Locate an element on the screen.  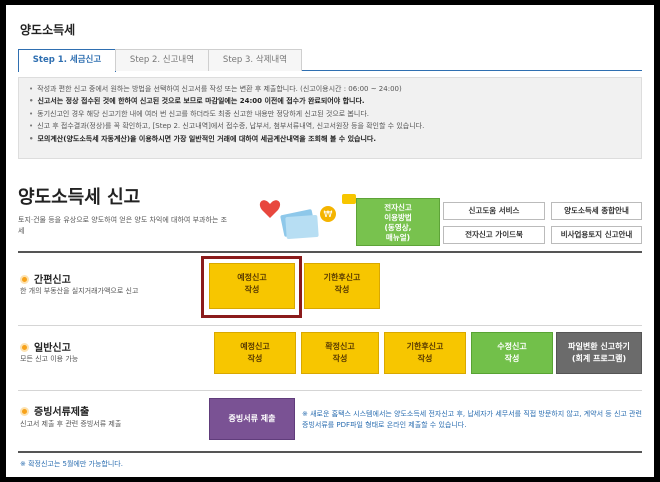
proof-submit-title: 증빙서류제출 is located at coordinates (54, 410).